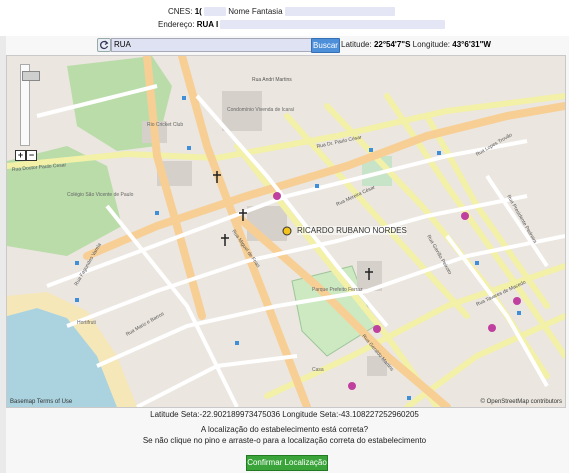 Image resolution: width=569 pixels, height=473 pixels. I want to click on refresh-icon, so click(104, 45).